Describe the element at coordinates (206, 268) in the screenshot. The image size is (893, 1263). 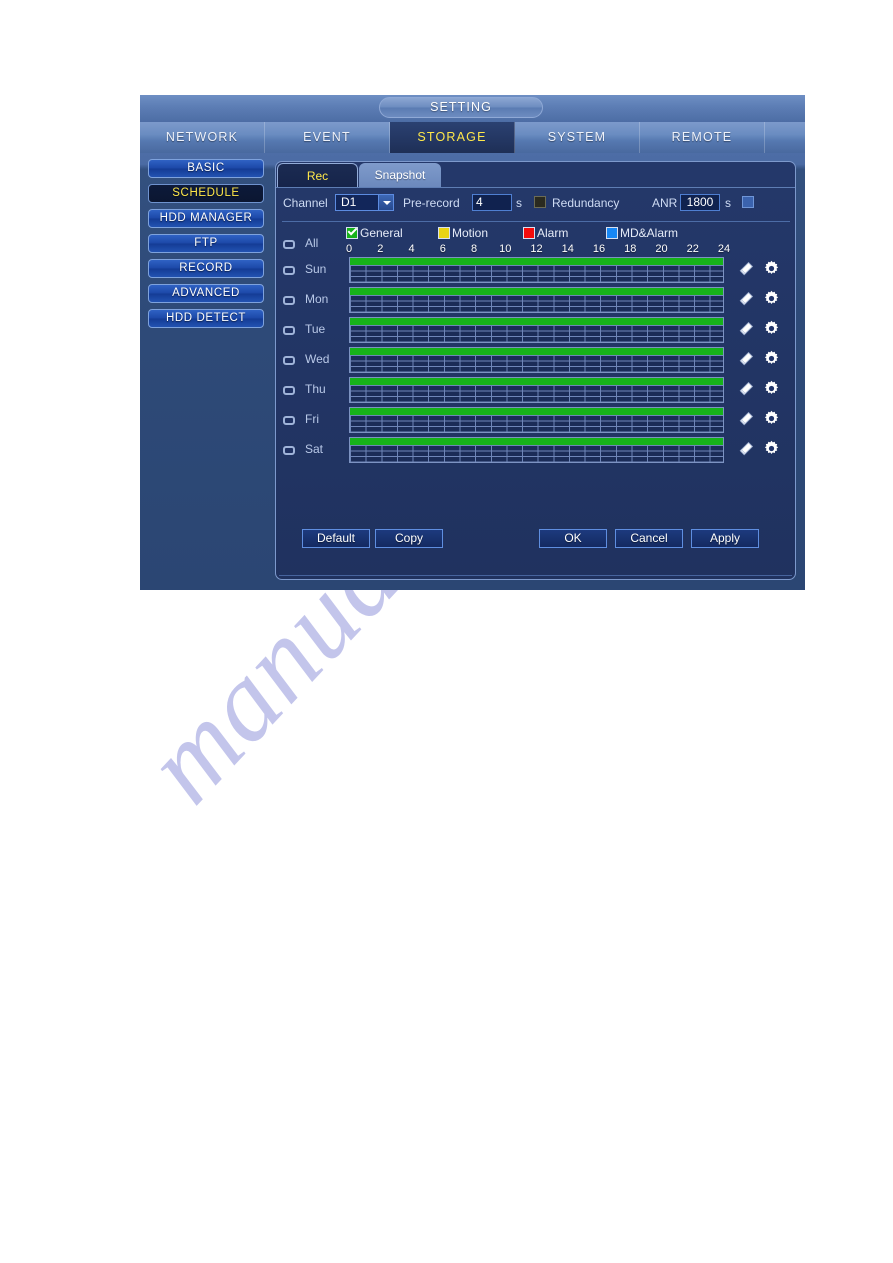
I see `sidebar-item-record: RECORD` at that location.